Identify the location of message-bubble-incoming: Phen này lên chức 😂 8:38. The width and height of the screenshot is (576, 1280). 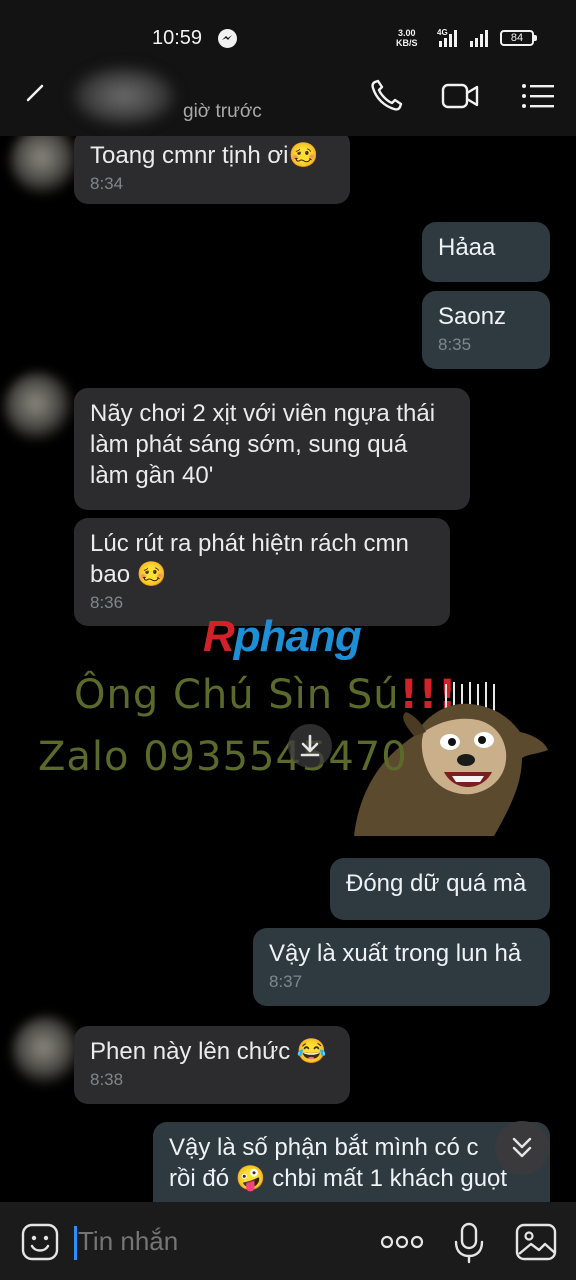
(212, 1065).